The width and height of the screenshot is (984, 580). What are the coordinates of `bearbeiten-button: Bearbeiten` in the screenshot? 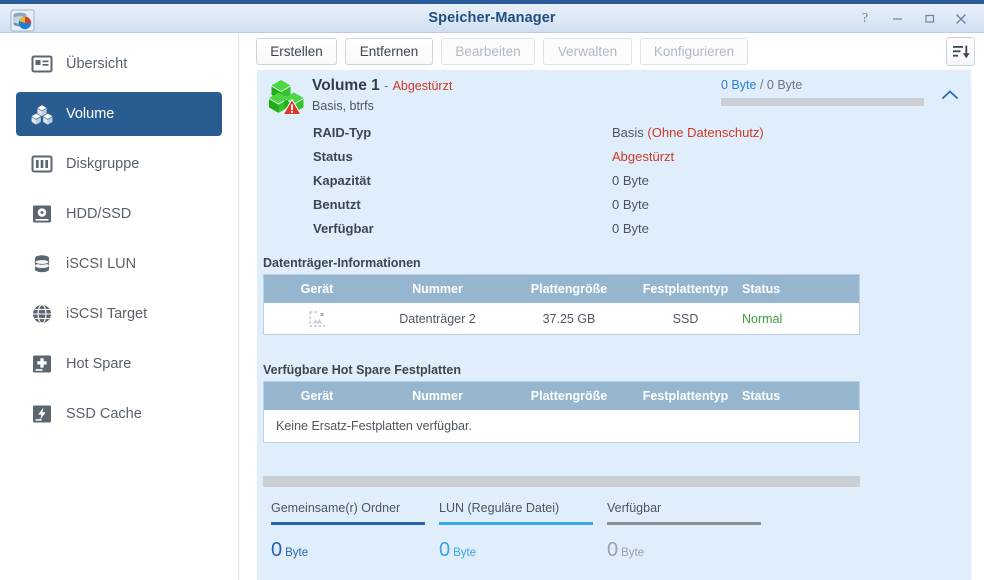 It's located at (488, 51).